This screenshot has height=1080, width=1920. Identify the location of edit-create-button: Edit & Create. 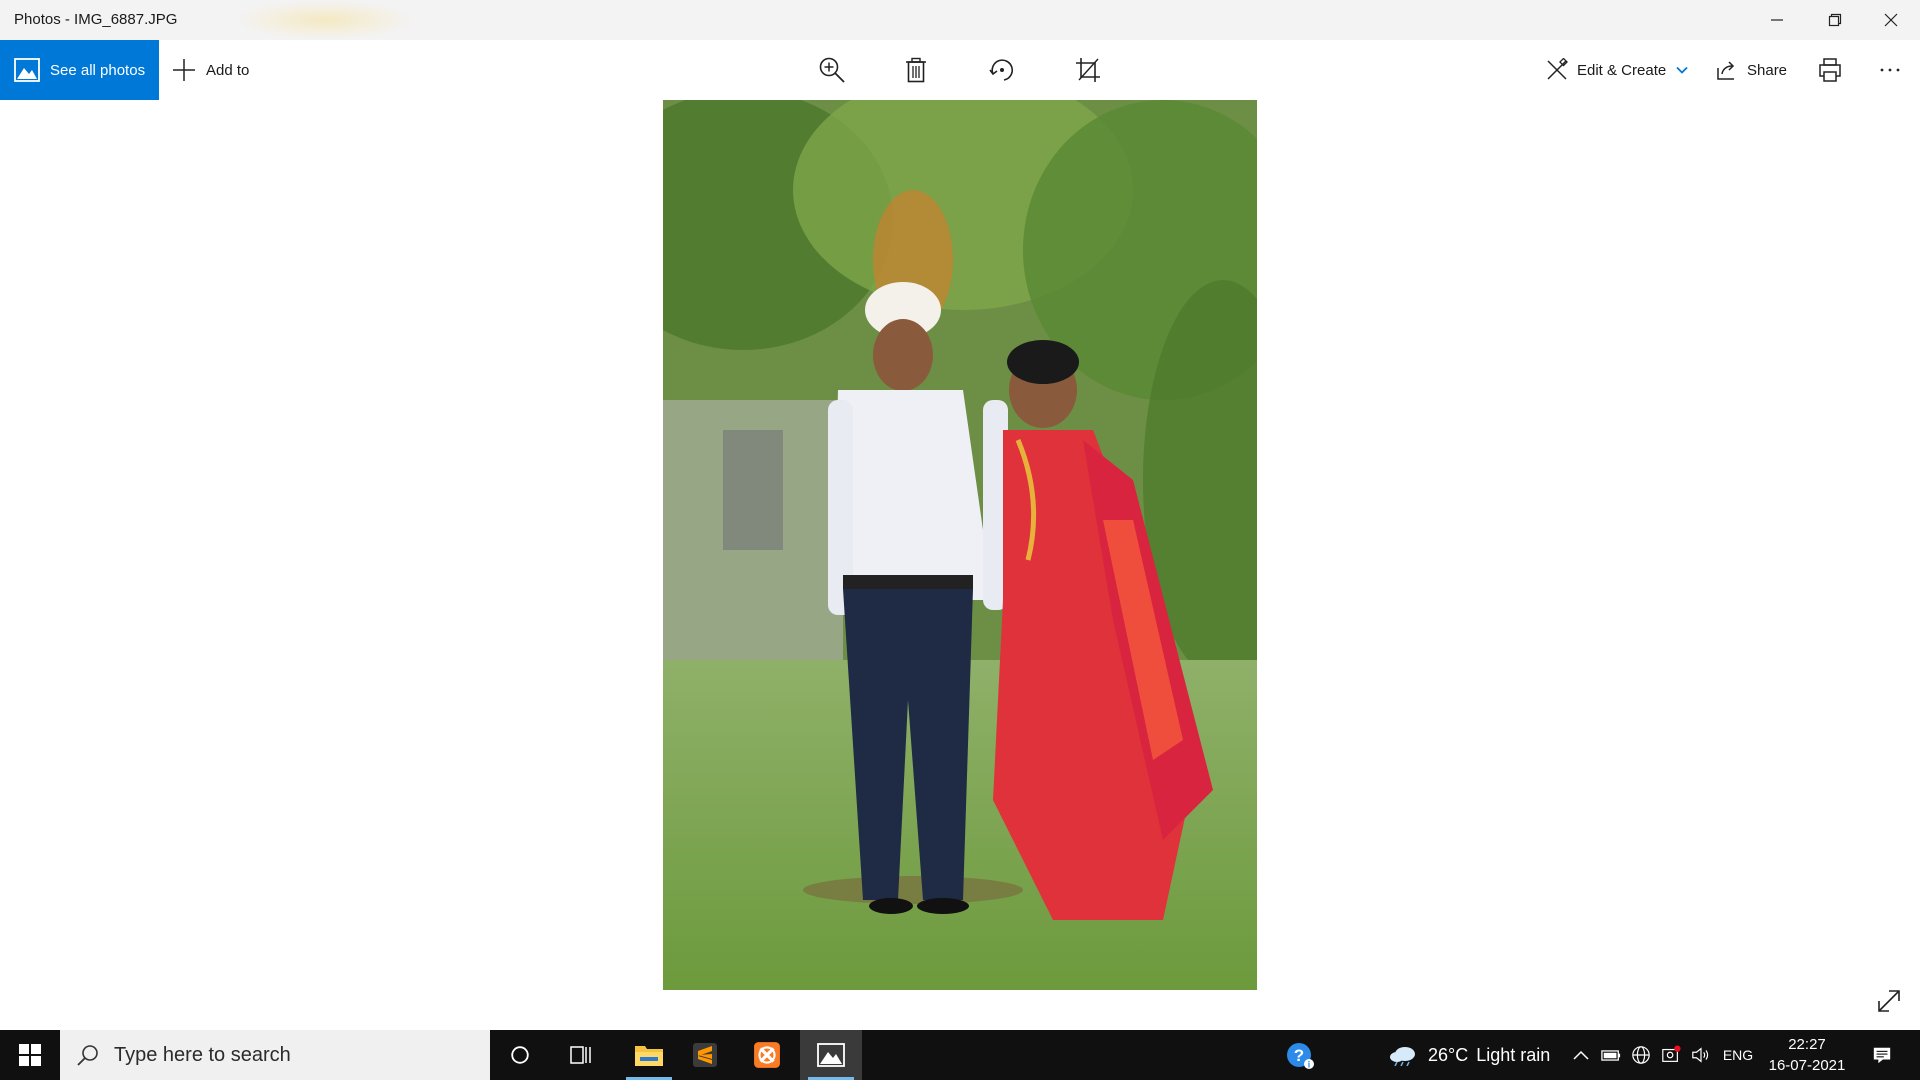
(1616, 70).